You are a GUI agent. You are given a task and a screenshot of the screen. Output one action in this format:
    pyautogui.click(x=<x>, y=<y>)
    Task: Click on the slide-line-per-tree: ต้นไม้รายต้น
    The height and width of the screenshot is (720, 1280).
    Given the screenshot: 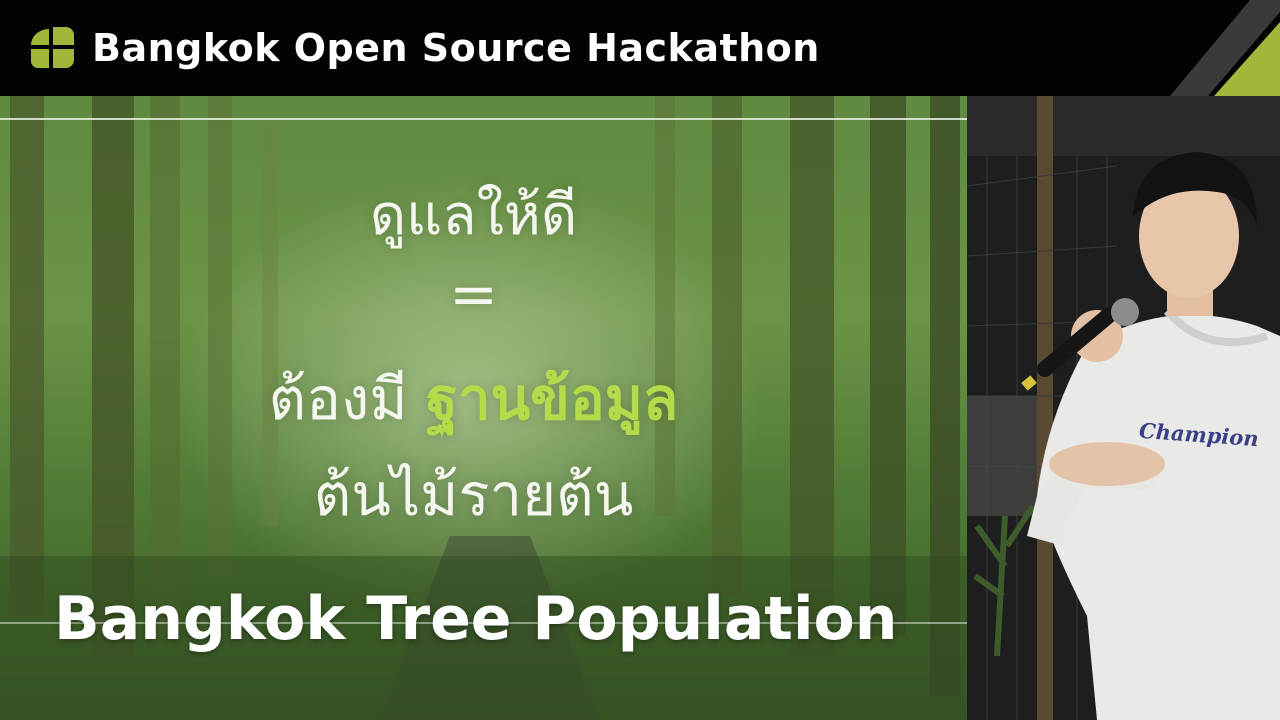 What is the action you would take?
    pyautogui.click(x=473, y=495)
    